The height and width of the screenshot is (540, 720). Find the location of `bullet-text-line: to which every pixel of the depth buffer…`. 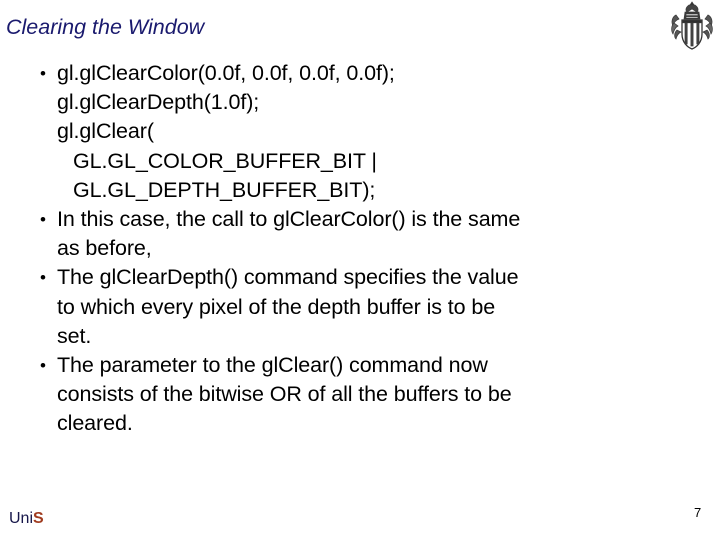

bullet-text-line: to which every pixel of the depth buffer… is located at coordinates (276, 306).